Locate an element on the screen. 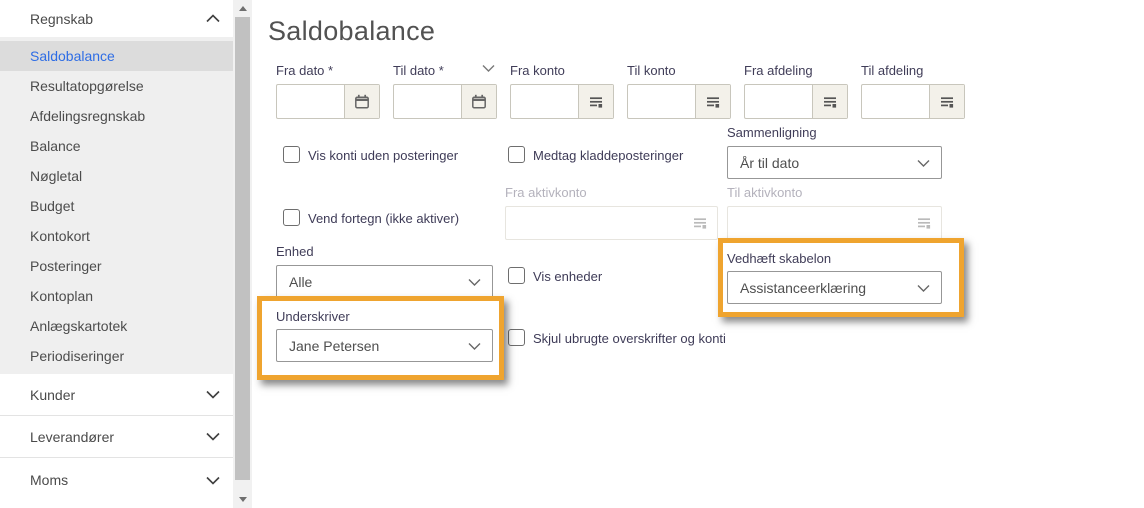  enhed-group: Enhed Alle is located at coordinates (384, 270).